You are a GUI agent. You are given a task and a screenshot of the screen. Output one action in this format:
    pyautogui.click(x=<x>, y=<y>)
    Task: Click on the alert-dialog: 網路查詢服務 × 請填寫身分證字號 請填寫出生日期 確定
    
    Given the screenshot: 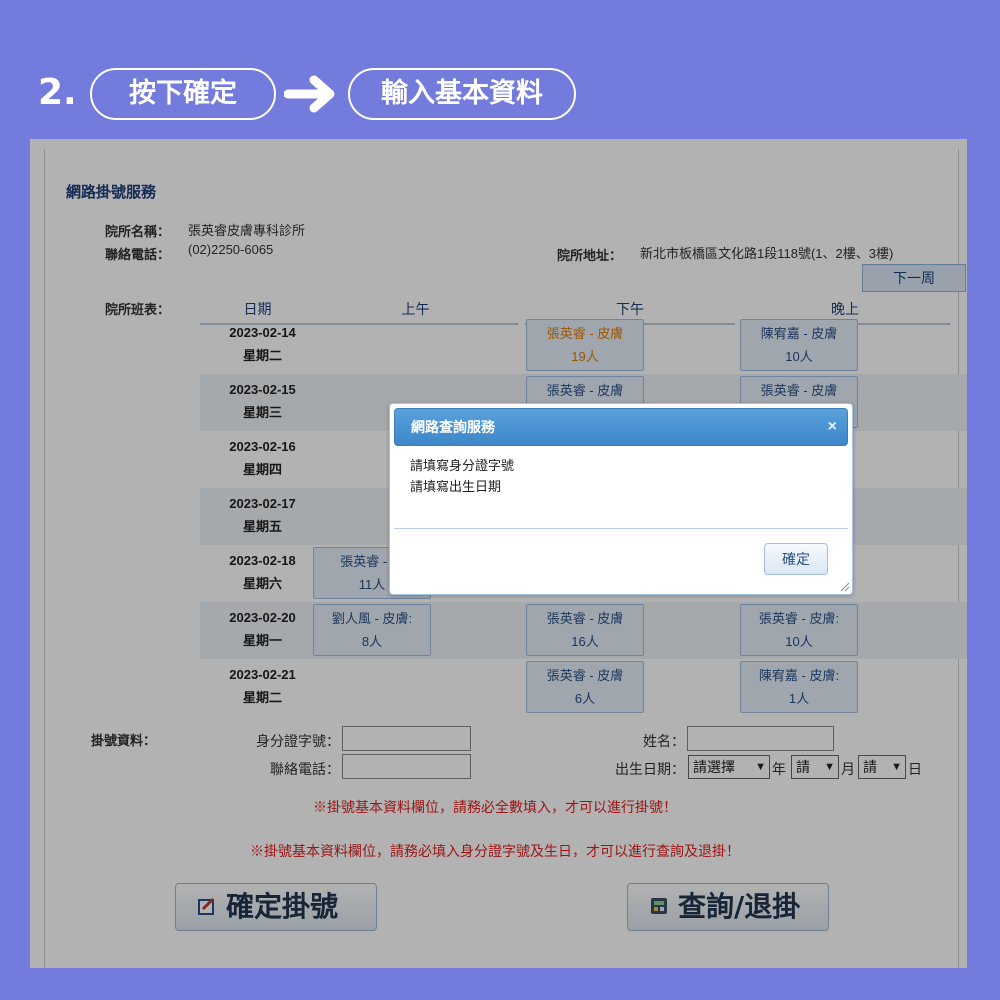 What is the action you would take?
    pyautogui.click(x=621, y=499)
    